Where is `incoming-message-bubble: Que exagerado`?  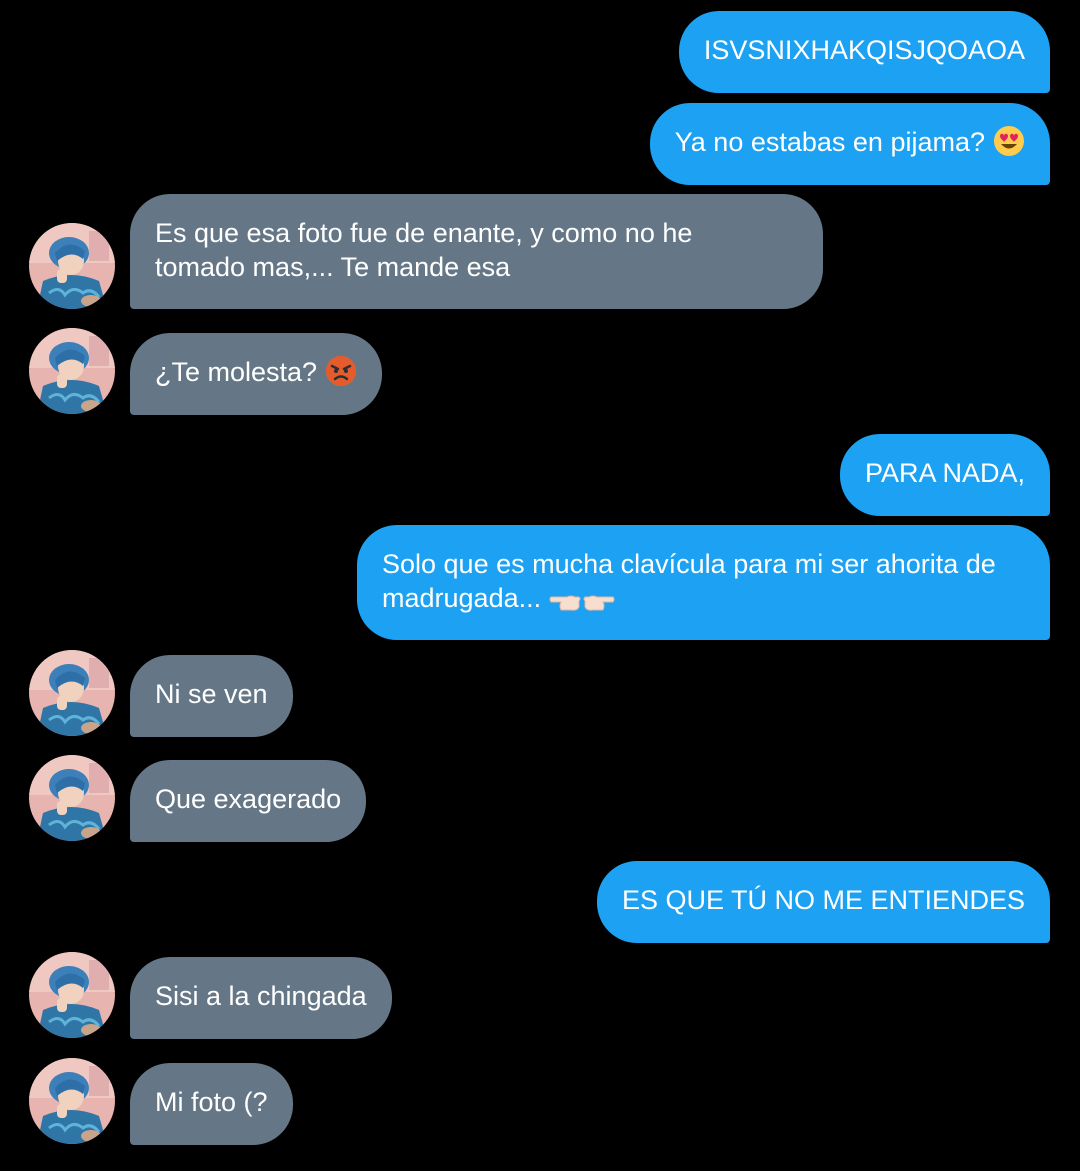
incoming-message-bubble: Que exagerado is located at coordinates (248, 801).